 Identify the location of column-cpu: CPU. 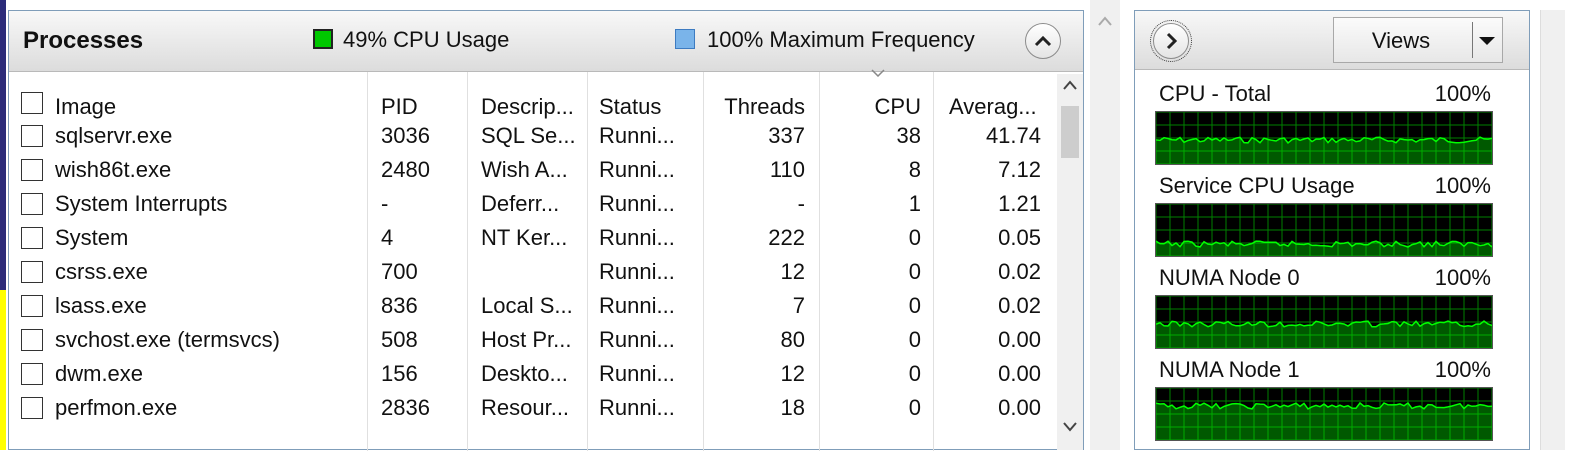
(875, 107).